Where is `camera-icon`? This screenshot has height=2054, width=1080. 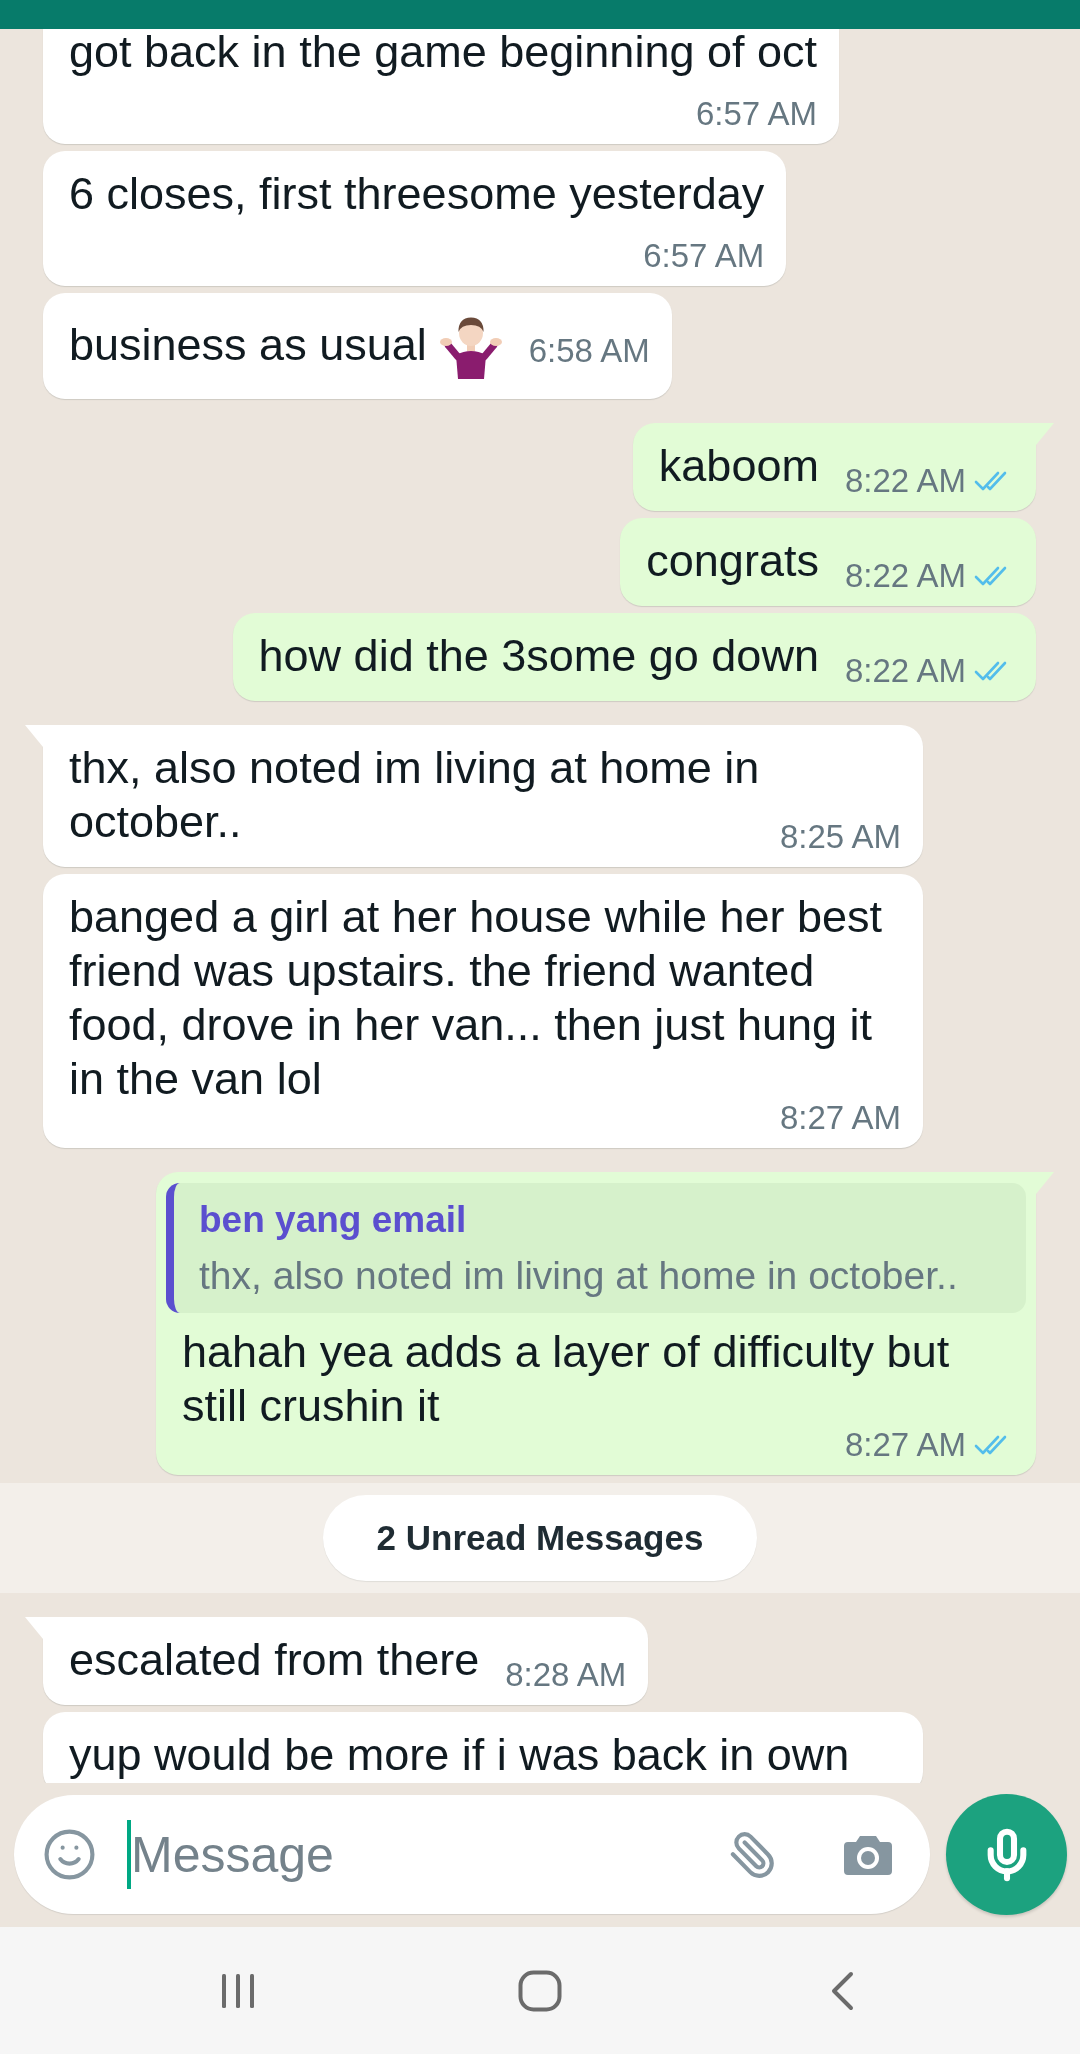 camera-icon is located at coordinates (868, 1854).